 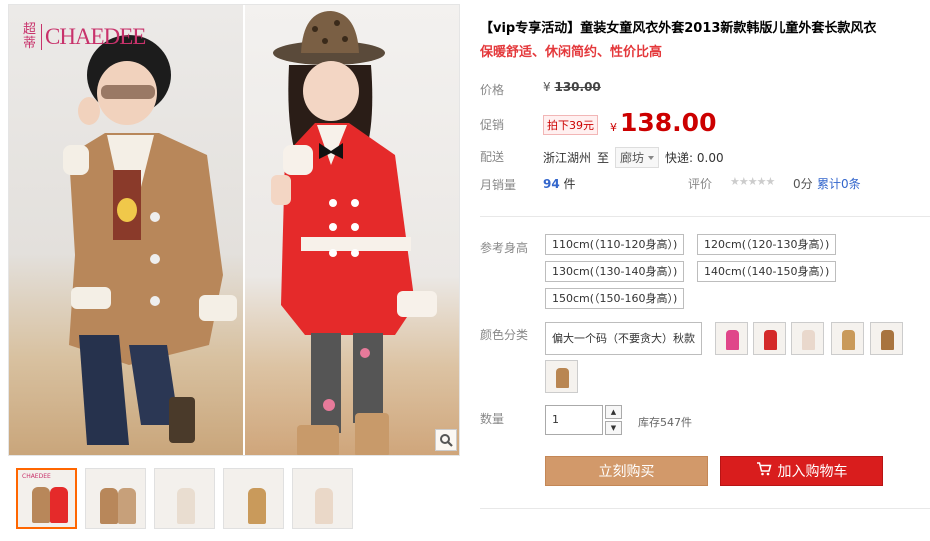 What do you see at coordinates (668, 122) in the screenshot?
I see `promo-price-value: 138.00` at bounding box center [668, 122].